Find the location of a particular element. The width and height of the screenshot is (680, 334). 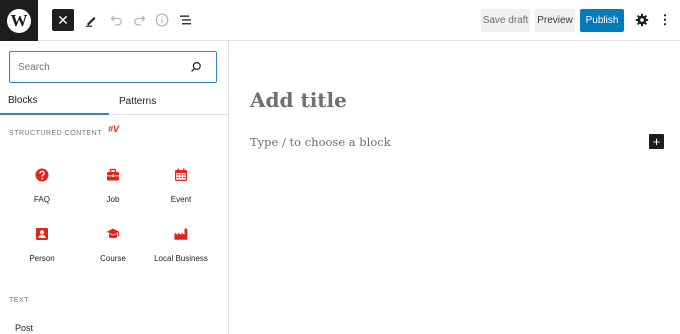

info-icon is located at coordinates (162, 20).